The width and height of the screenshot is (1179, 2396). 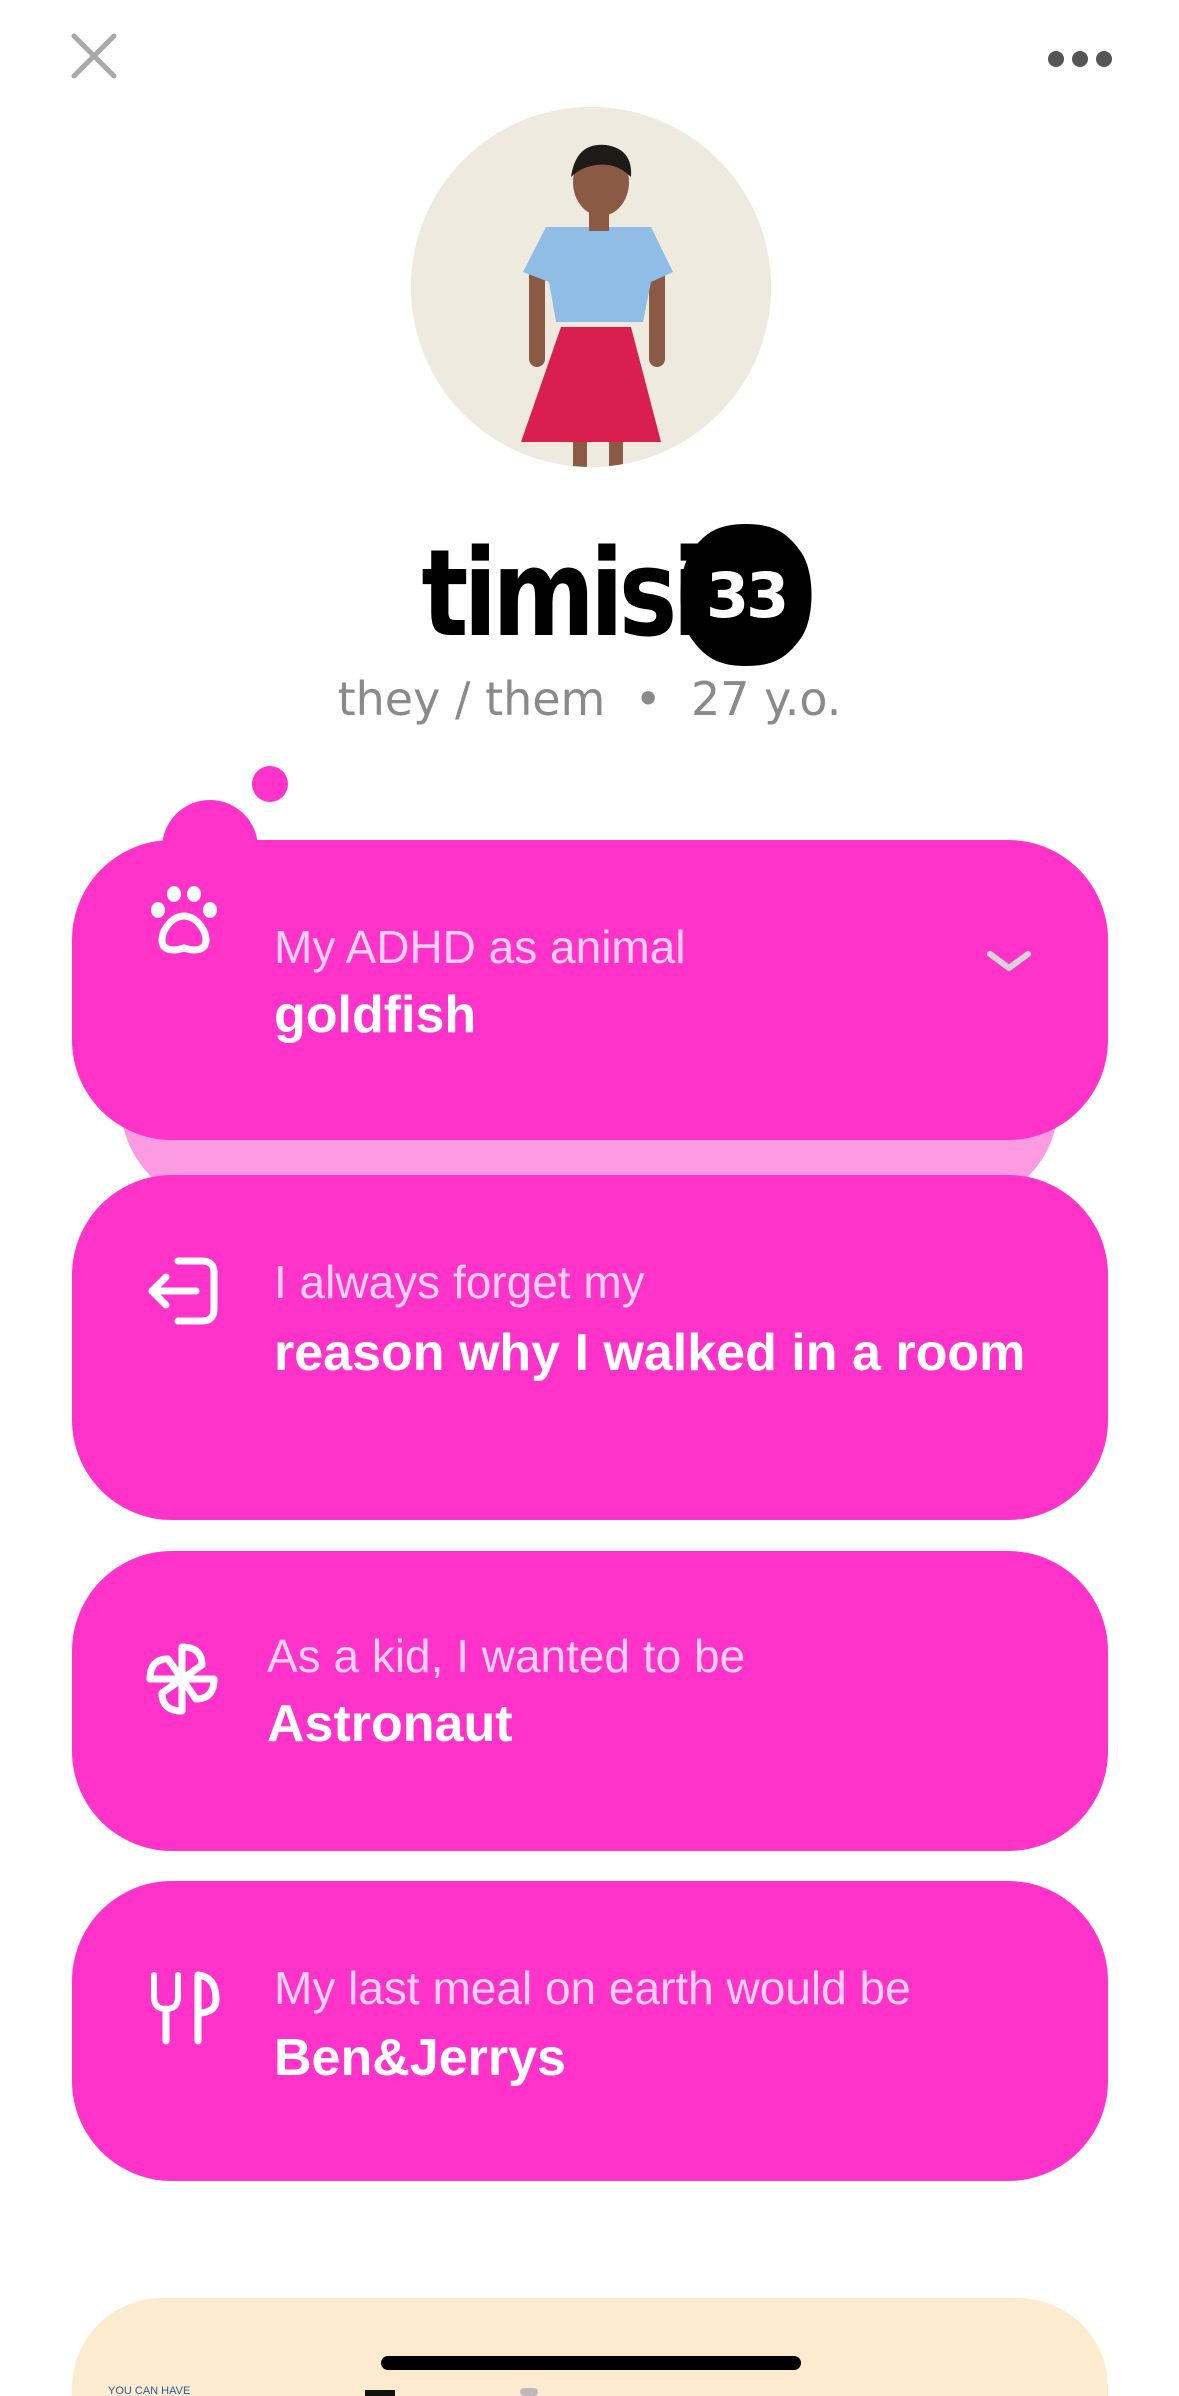 What do you see at coordinates (563, 594) in the screenshot?
I see `profile-name: timisi` at bounding box center [563, 594].